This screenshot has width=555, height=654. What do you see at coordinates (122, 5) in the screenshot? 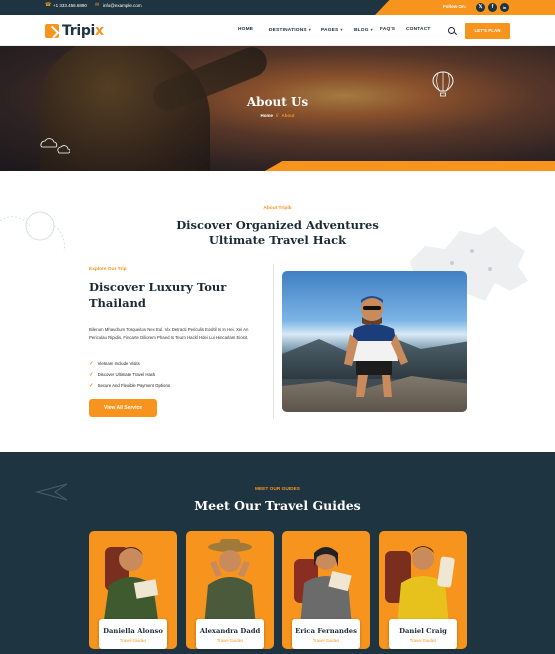
I see `email-address: info@example.com` at bounding box center [122, 5].